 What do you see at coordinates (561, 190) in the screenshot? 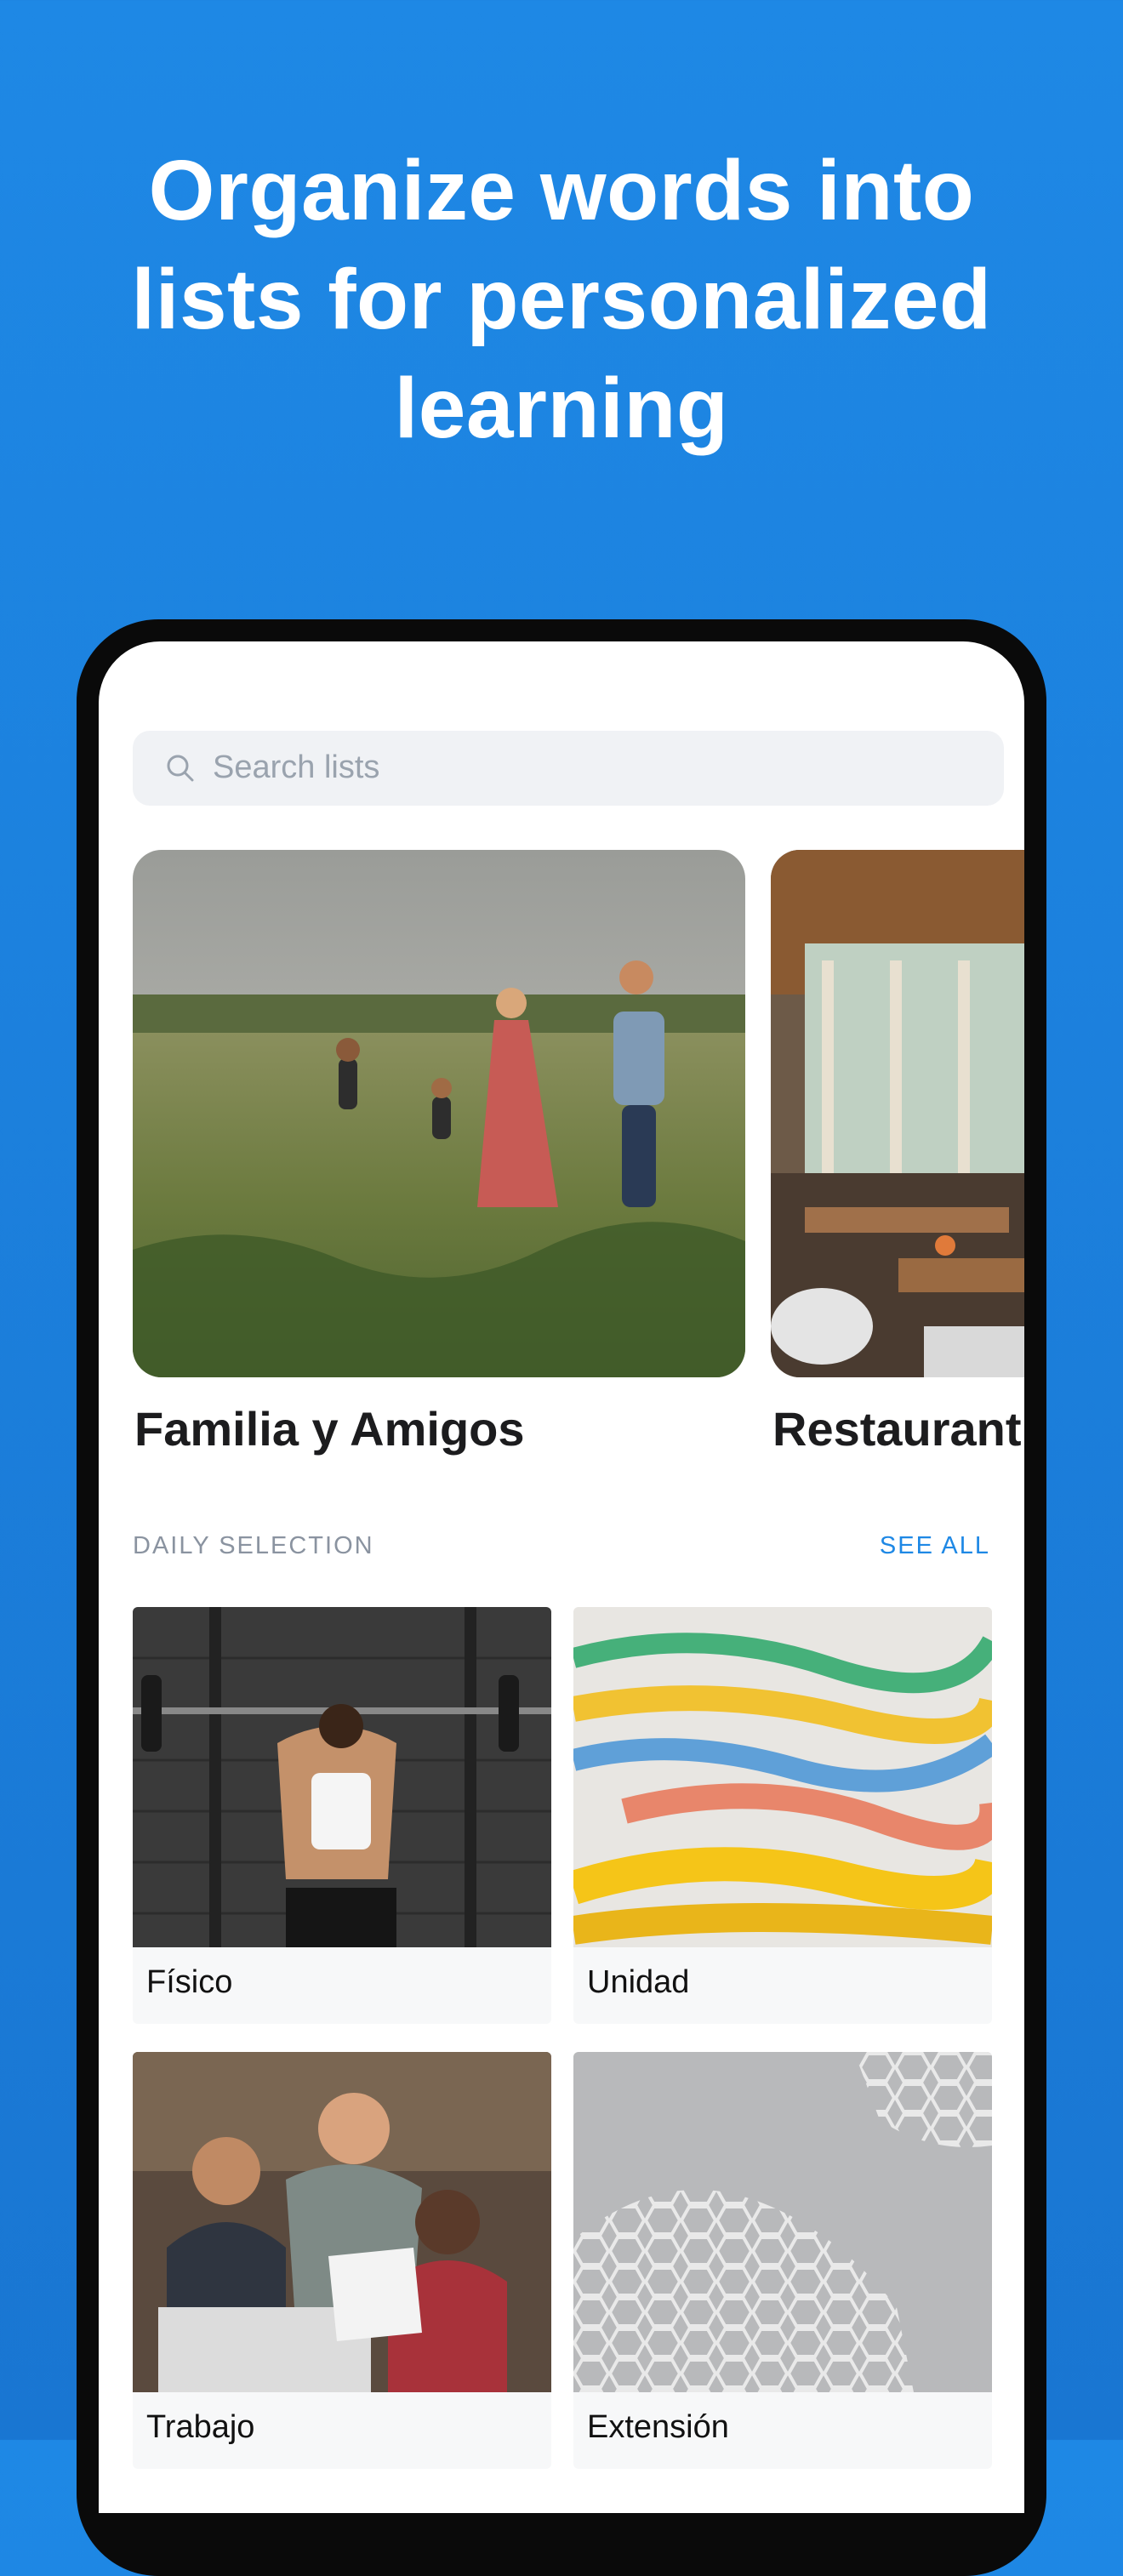
I see `headline-line-1: Organize words into` at bounding box center [561, 190].